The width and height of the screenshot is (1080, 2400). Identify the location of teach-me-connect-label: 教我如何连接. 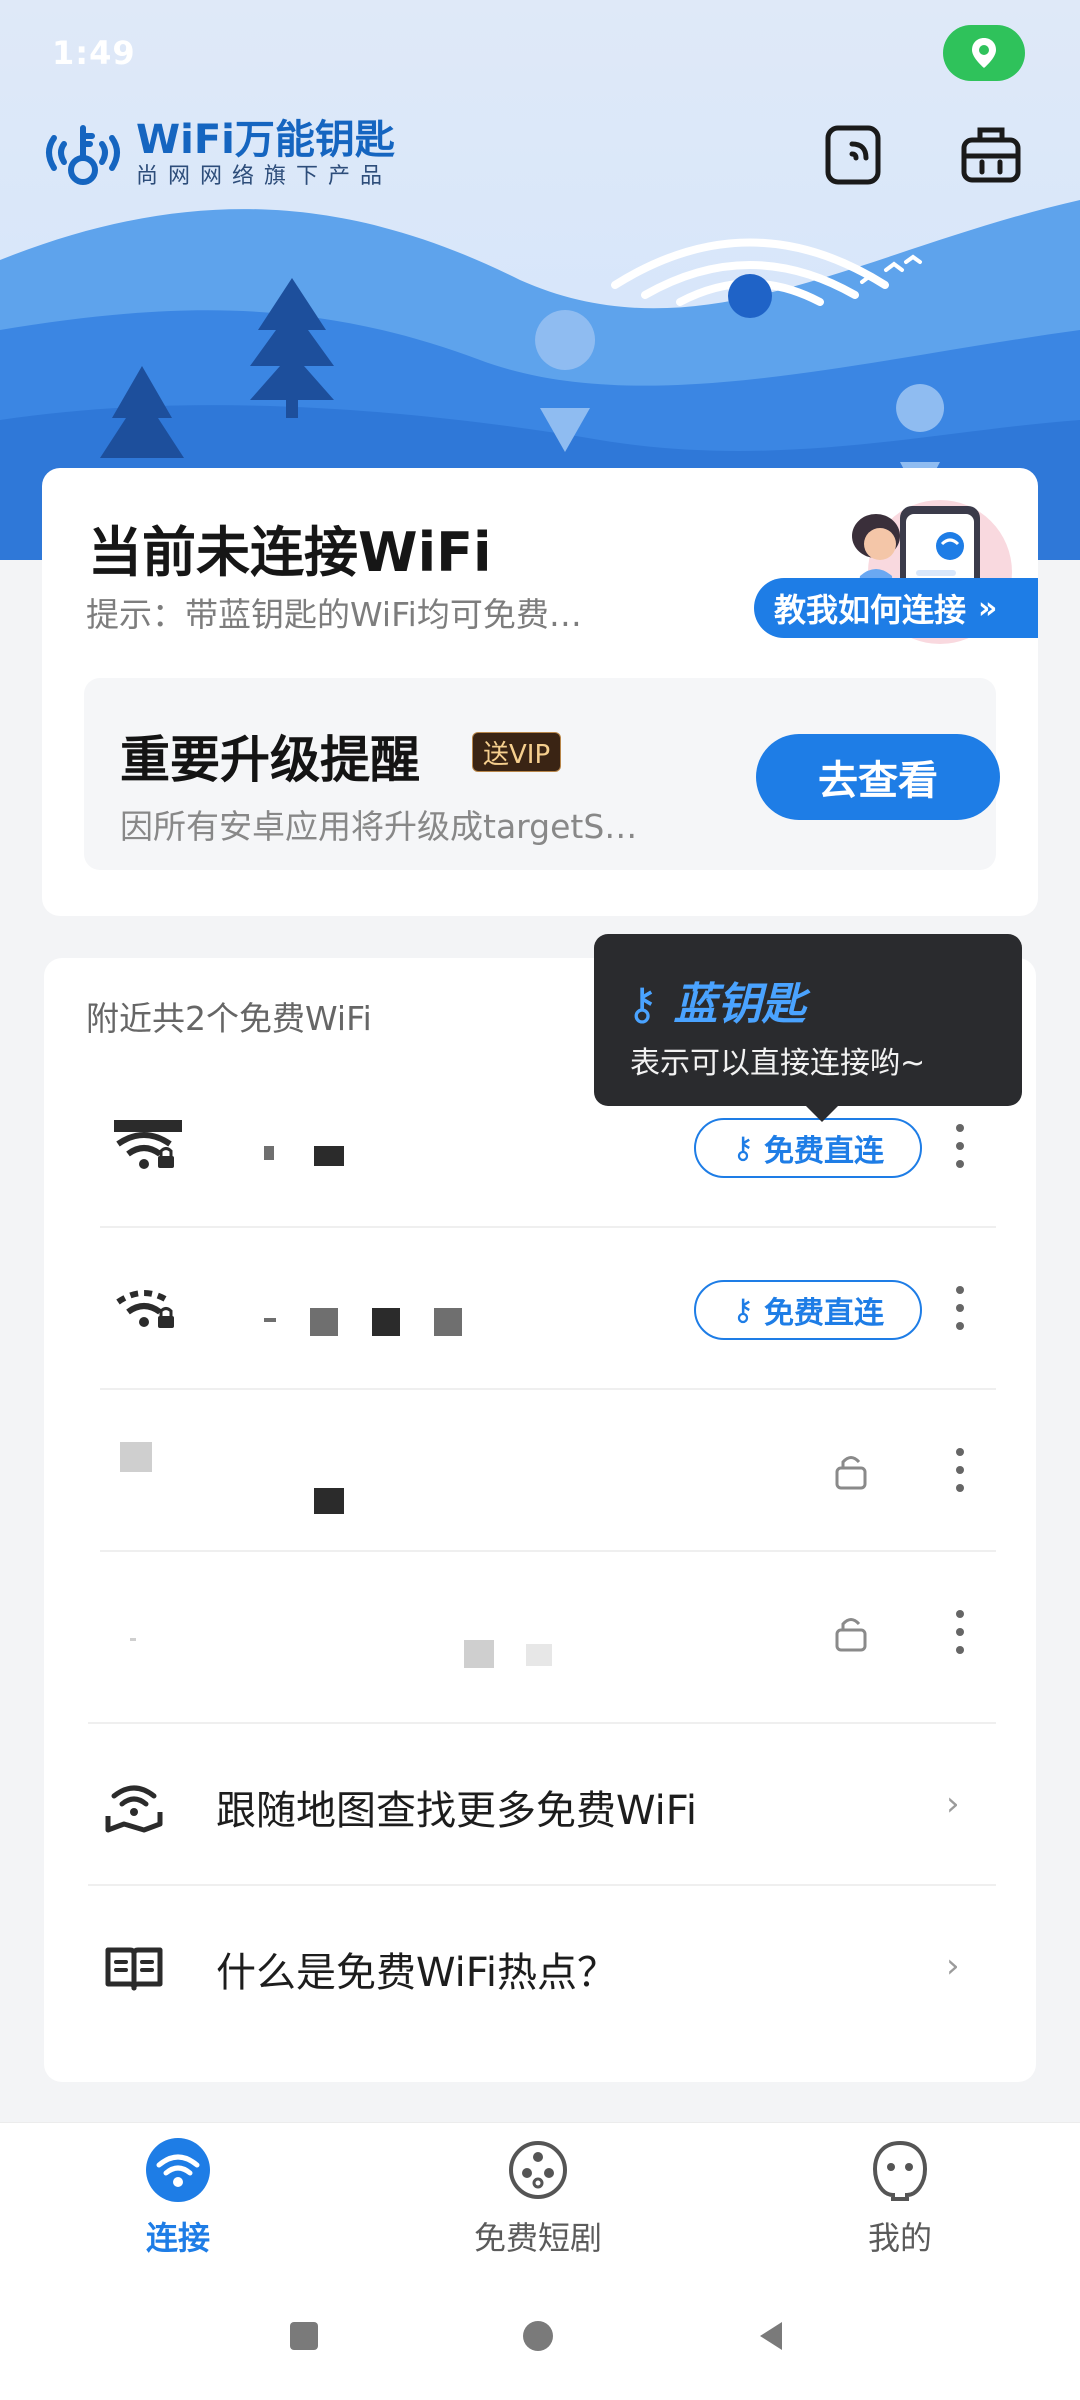
(870, 610).